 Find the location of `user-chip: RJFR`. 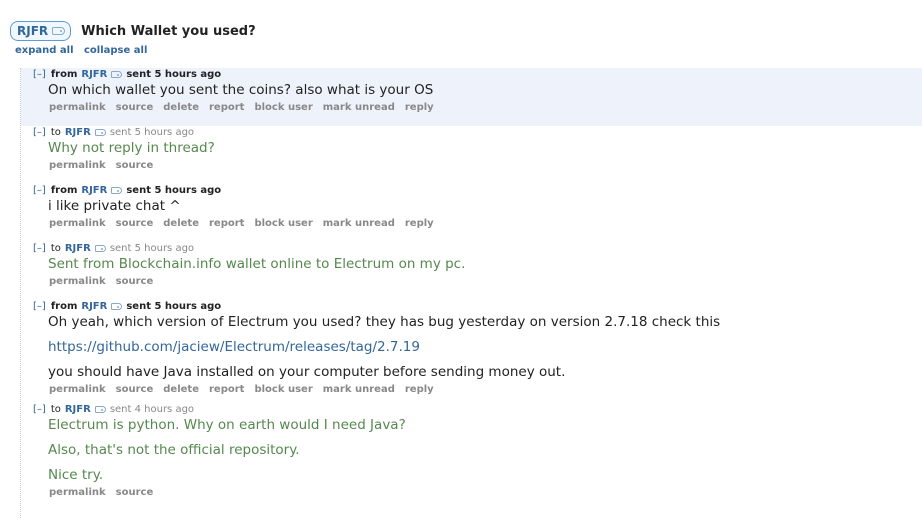

user-chip: RJFR is located at coordinates (41, 31).